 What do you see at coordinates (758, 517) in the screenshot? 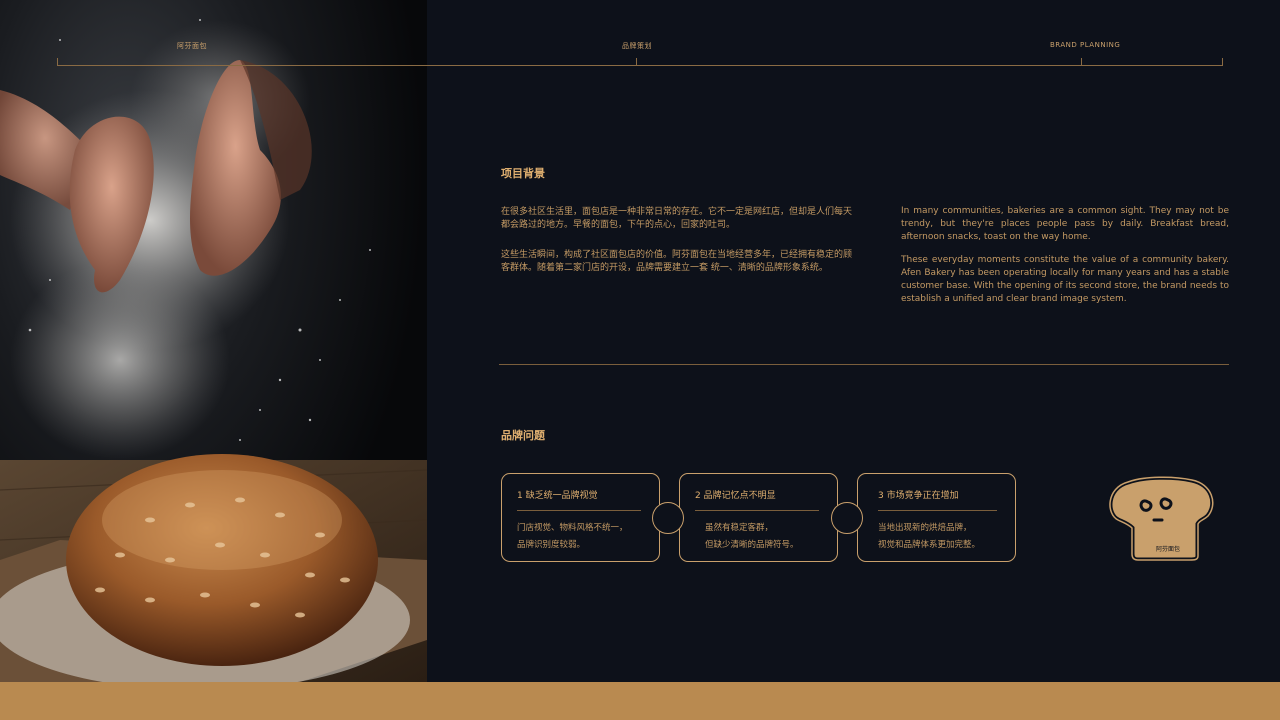
I see `issue-card: 2 品牌记忆点不明显 虽然有稳定客群， 但缺少清晰的品牌符号。` at bounding box center [758, 517].